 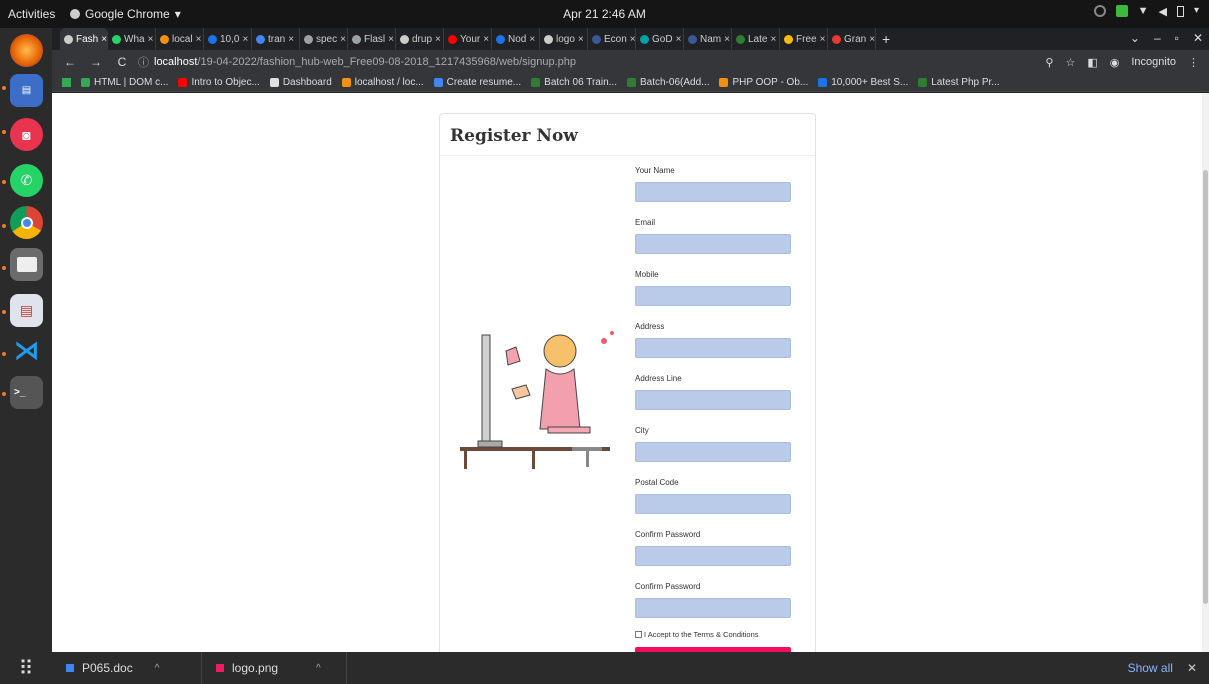 What do you see at coordinates (638, 634) in the screenshot?
I see `terms-checkbox` at bounding box center [638, 634].